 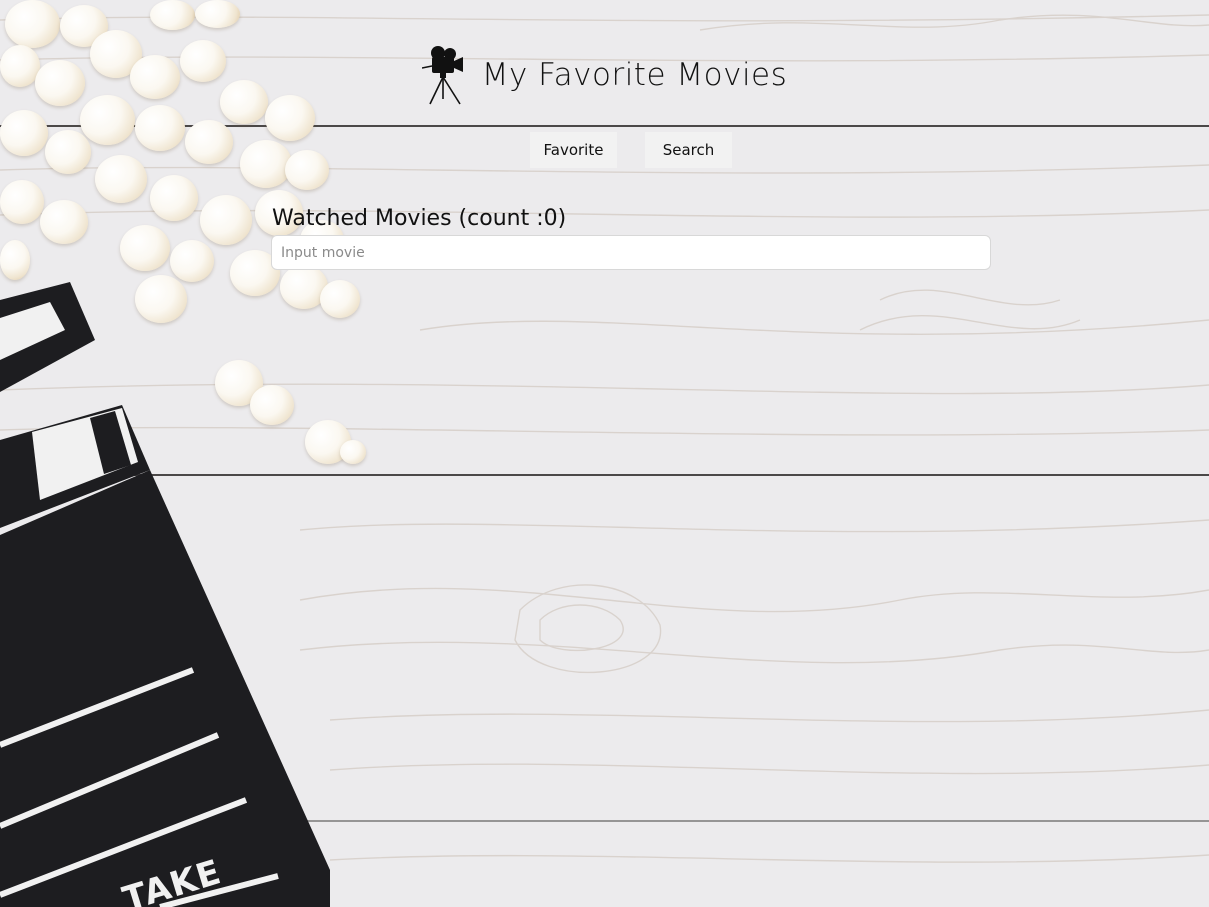 I want to click on app-header: My Favorite Movies, so click(x=604, y=75).